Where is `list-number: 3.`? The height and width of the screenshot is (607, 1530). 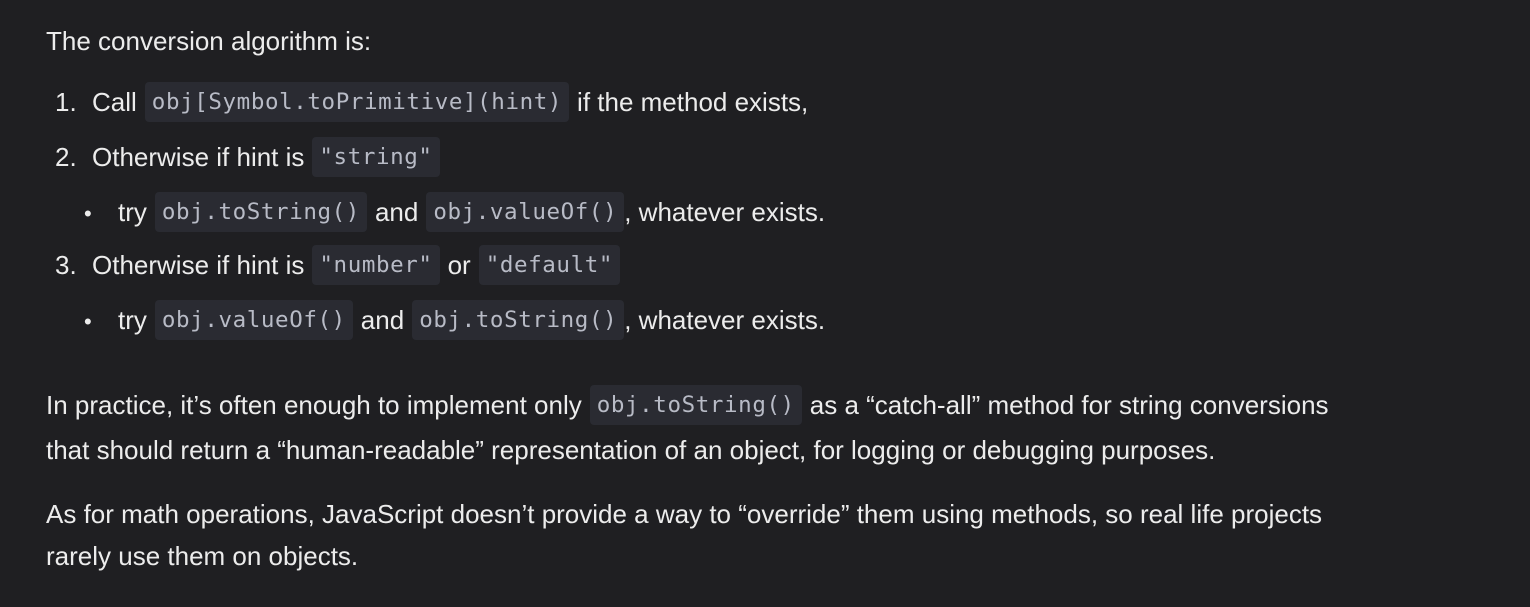 list-number: 3. is located at coordinates (66, 265).